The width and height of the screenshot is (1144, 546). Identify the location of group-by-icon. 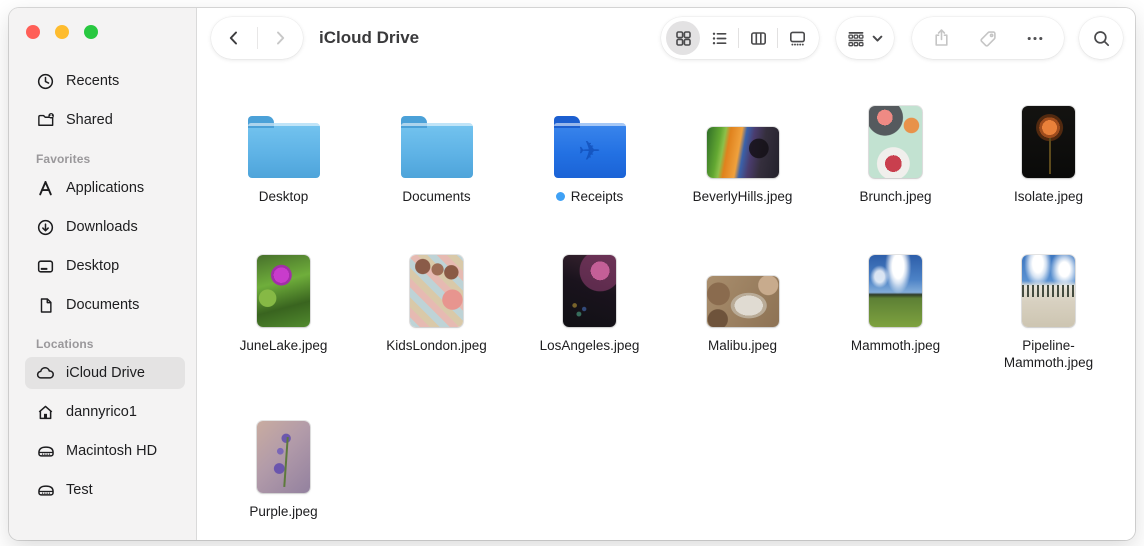
(856, 38).